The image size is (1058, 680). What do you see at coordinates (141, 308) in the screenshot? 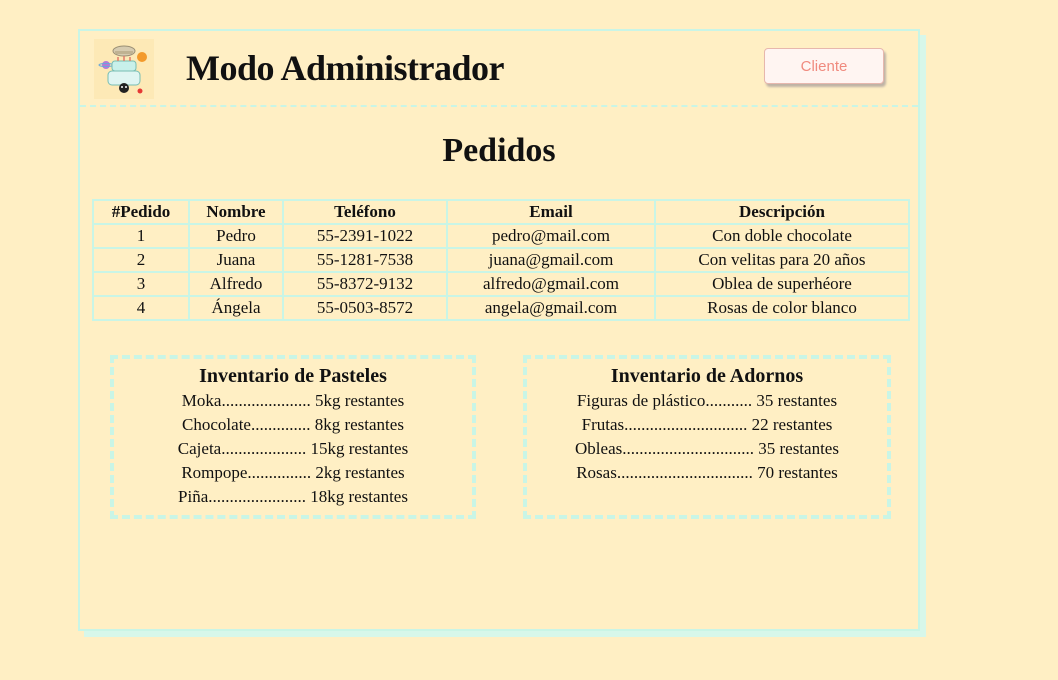
I see `order-id: 4` at bounding box center [141, 308].